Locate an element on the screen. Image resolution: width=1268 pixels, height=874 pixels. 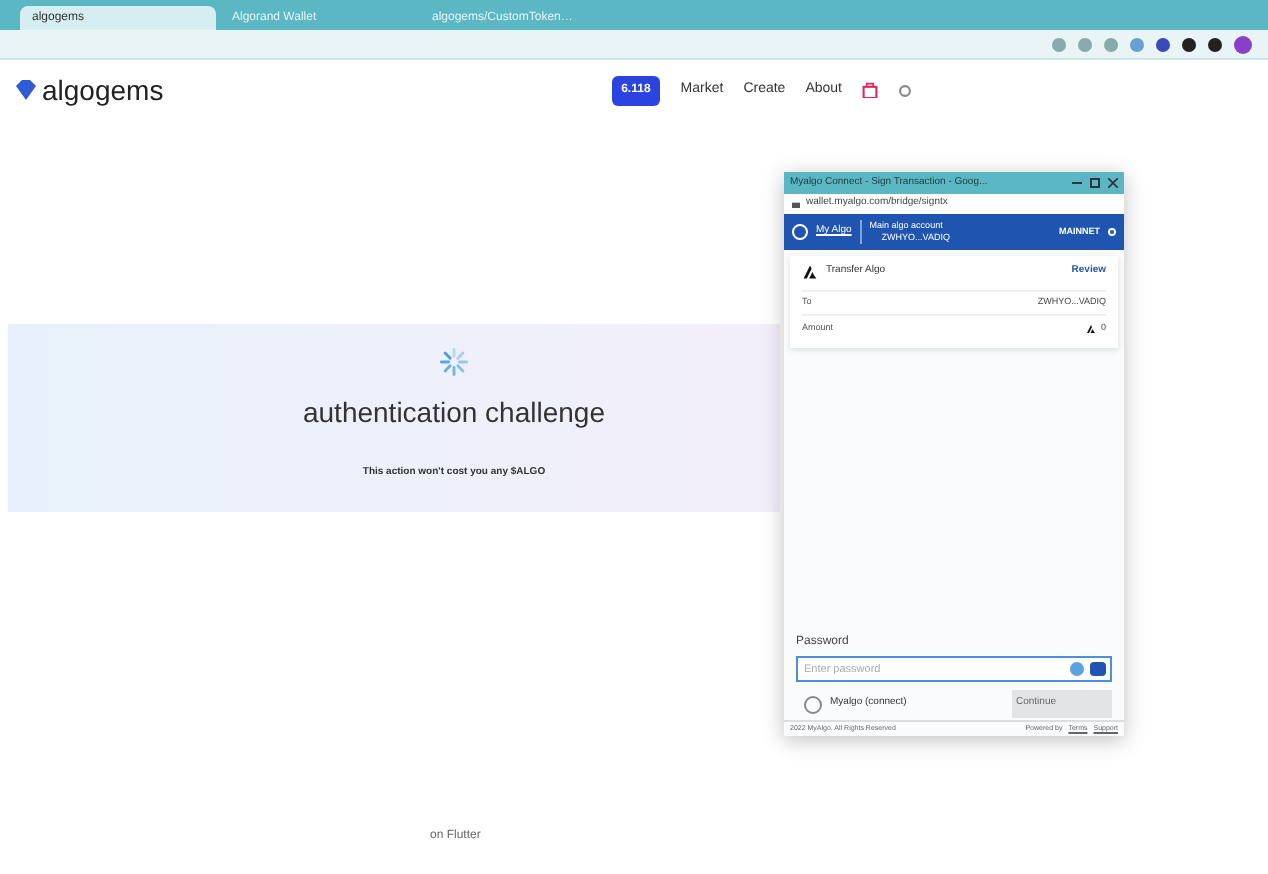
bag-icon is located at coordinates (870, 90).